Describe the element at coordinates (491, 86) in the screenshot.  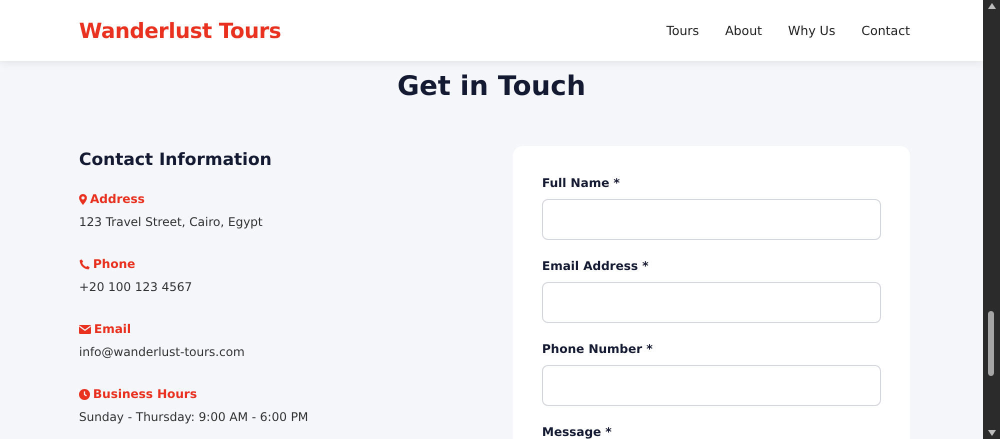
I see `section-title: Get in Touch` at that location.